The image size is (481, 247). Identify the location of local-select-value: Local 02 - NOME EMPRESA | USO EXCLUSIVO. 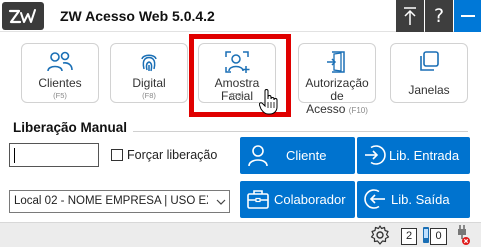
(111, 201).